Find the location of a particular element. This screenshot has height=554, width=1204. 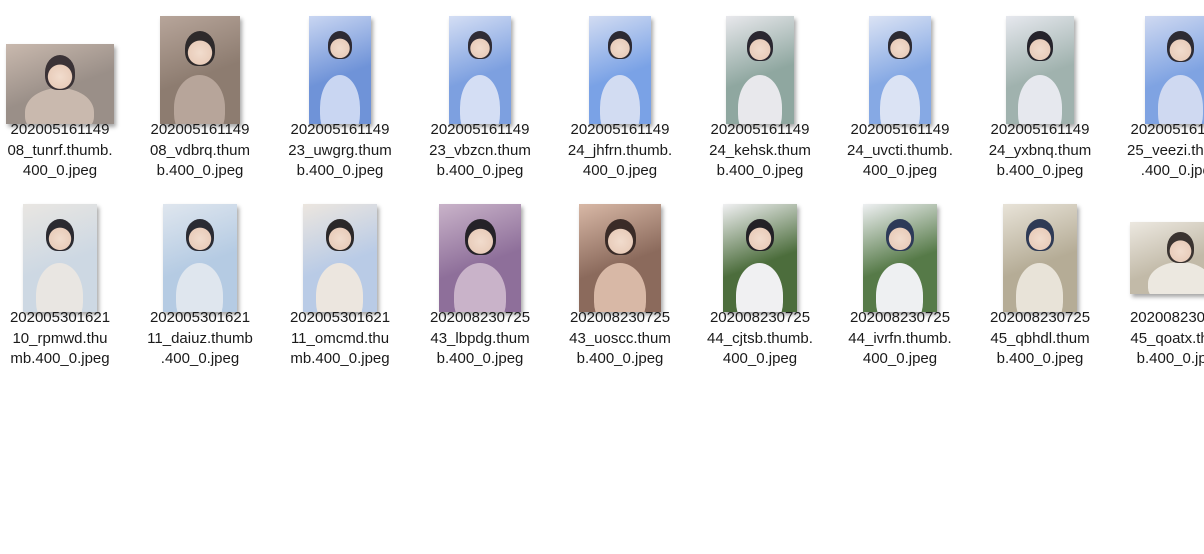

file-name-label: 202005161149 23_uwgrg.thum b.400_0.jpeg is located at coordinates (340, 150).